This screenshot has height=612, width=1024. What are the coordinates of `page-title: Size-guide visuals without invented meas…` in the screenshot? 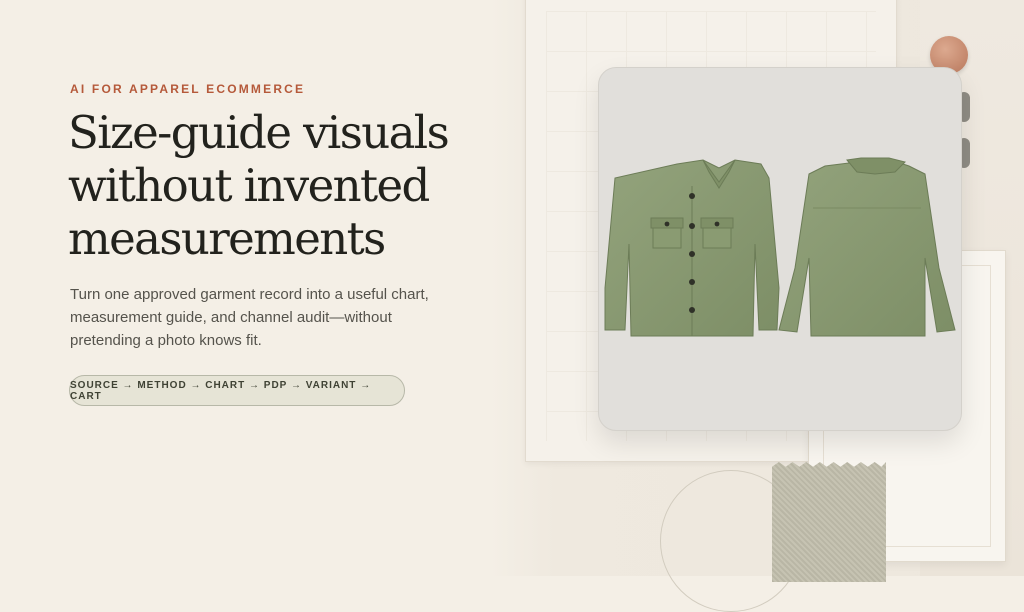 It's located at (278, 185).